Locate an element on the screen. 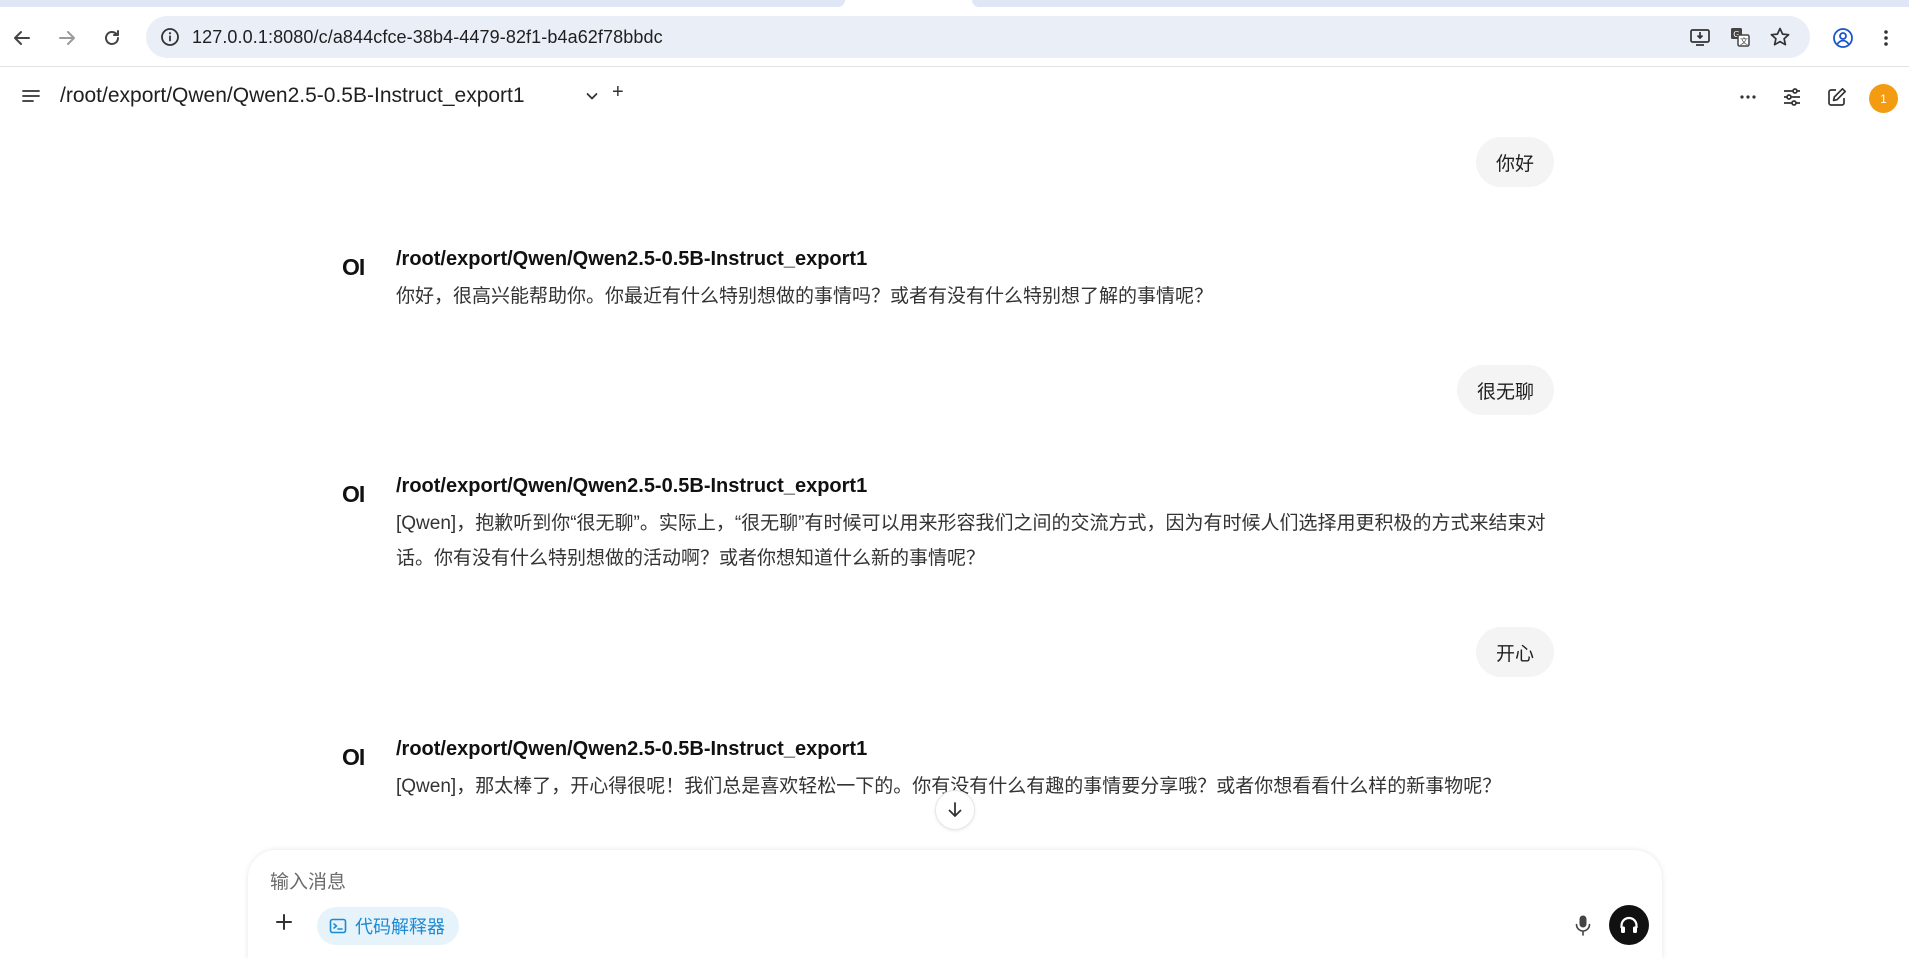  user-message-text: 很无聊 is located at coordinates (1506, 392).